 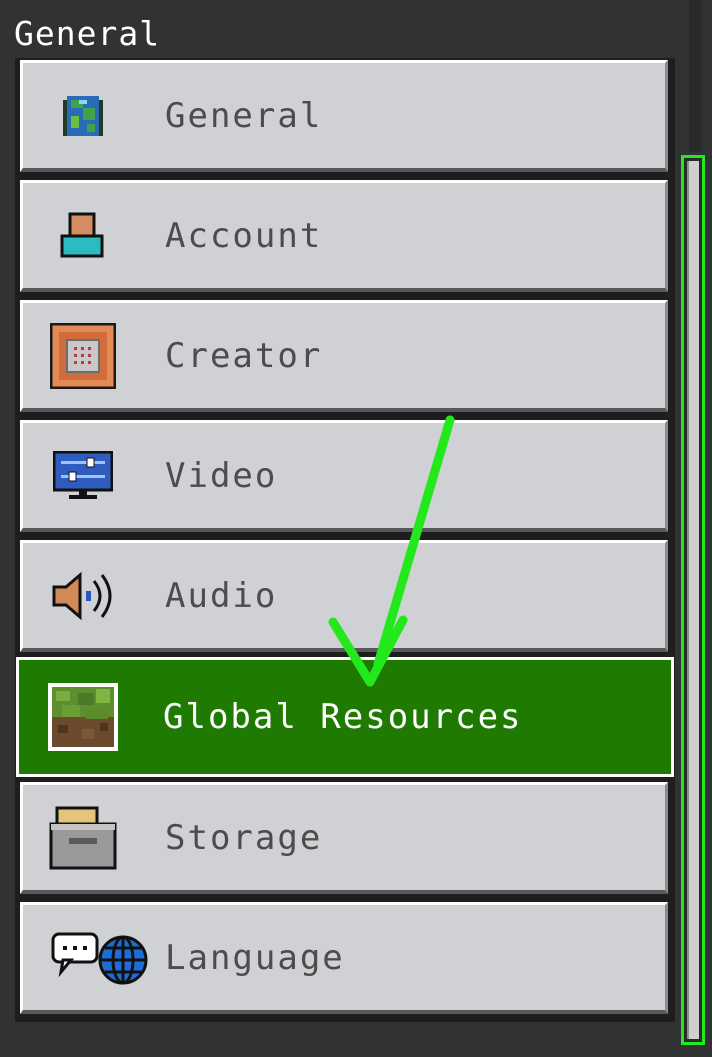 I want to click on grass-block-icon, so click(x=83, y=717).